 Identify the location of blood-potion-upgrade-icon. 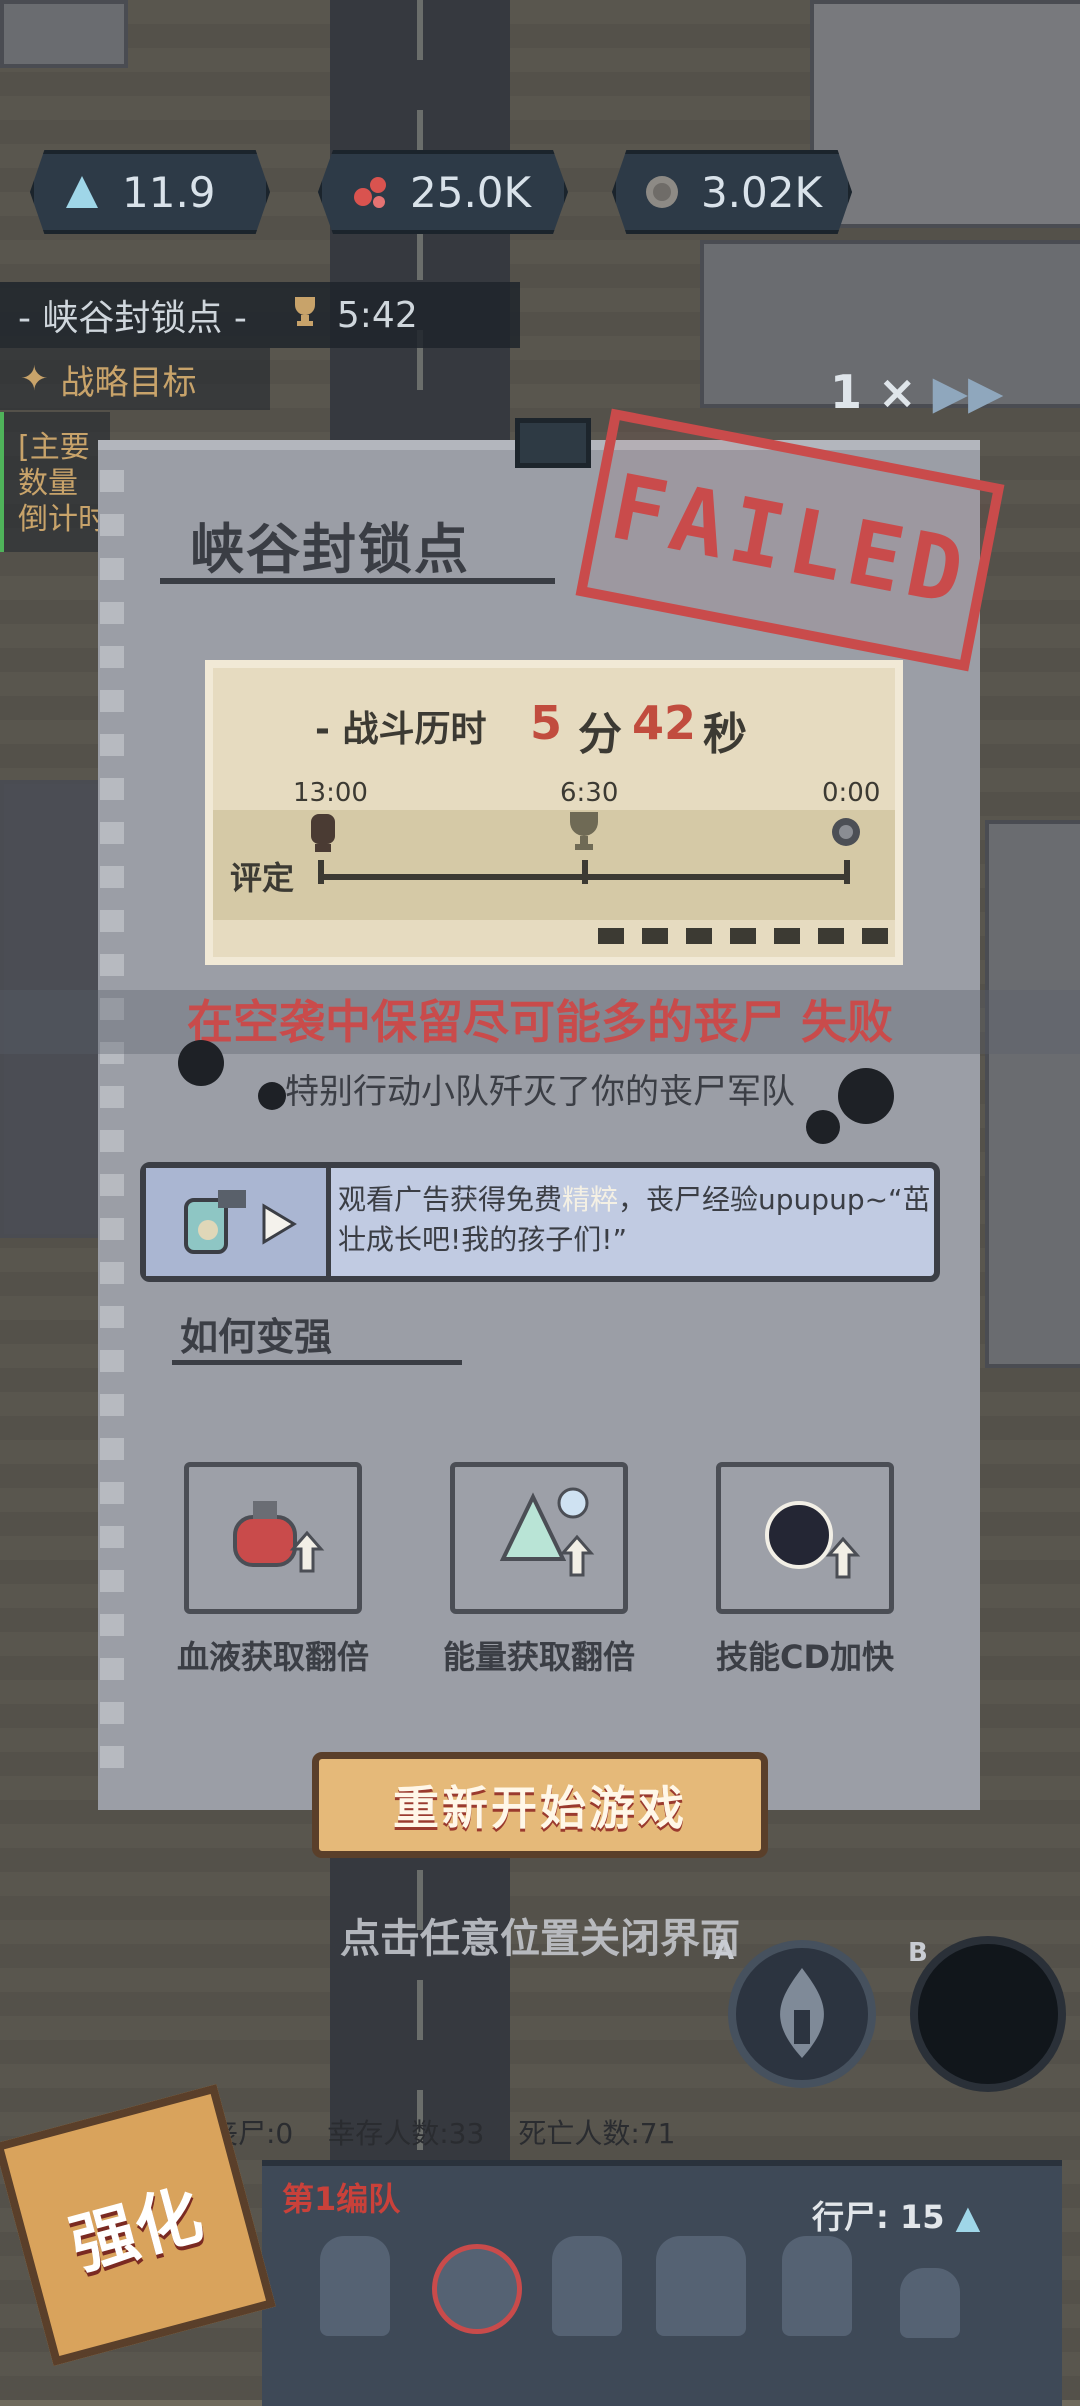
(279, 1537).